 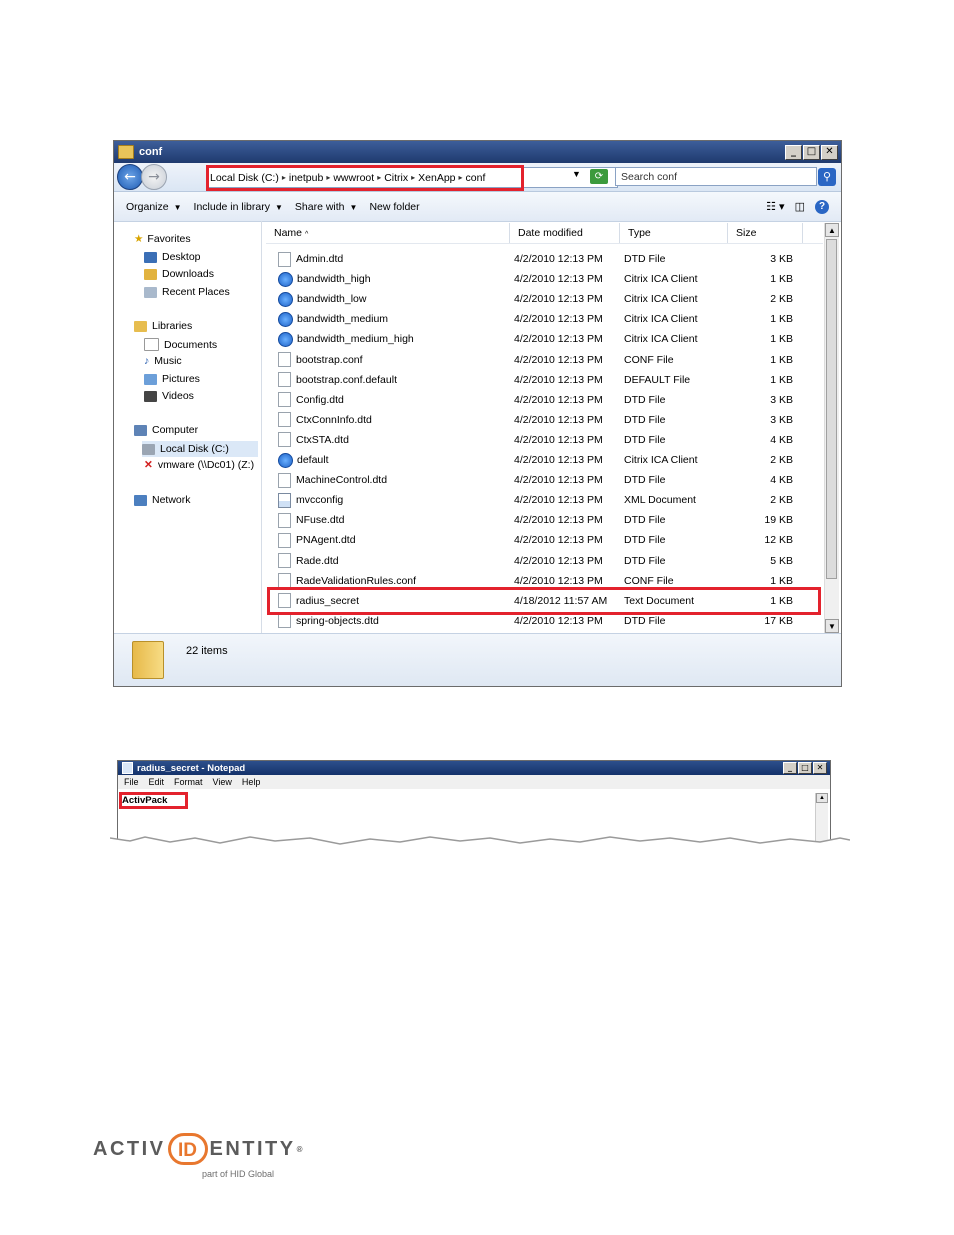 What do you see at coordinates (148, 465) in the screenshot?
I see `disconnected-drive-icon: ✕` at bounding box center [148, 465].